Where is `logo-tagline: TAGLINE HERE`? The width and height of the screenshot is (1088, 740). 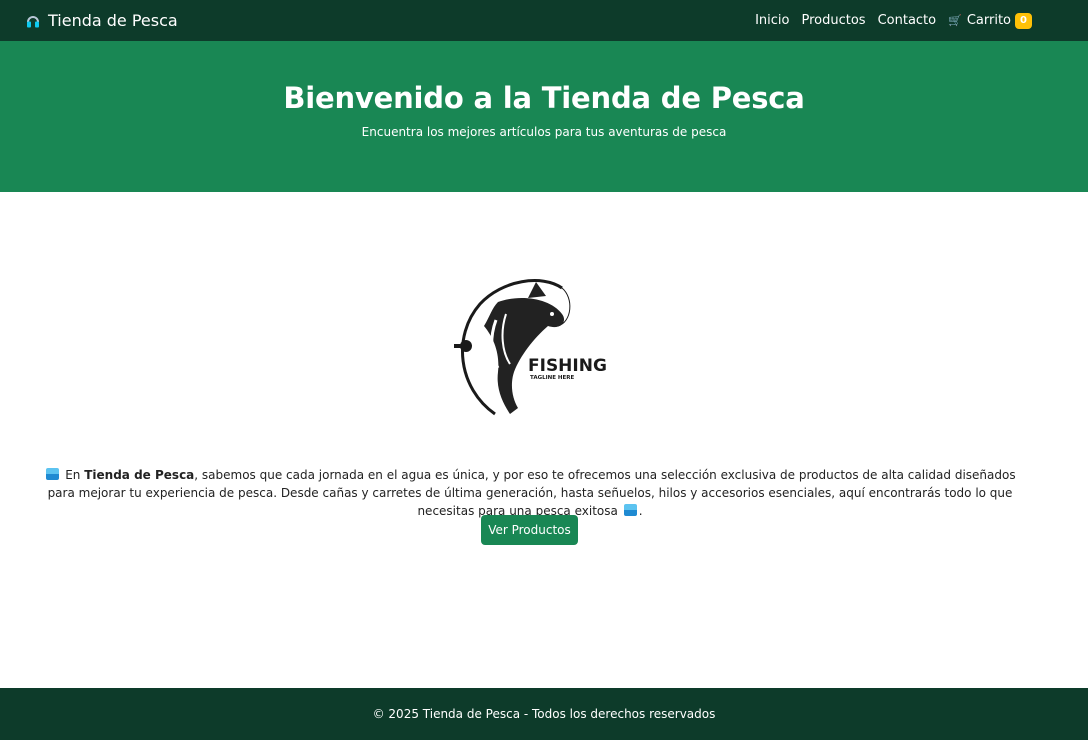
logo-tagline: TAGLINE HERE is located at coordinates (552, 378).